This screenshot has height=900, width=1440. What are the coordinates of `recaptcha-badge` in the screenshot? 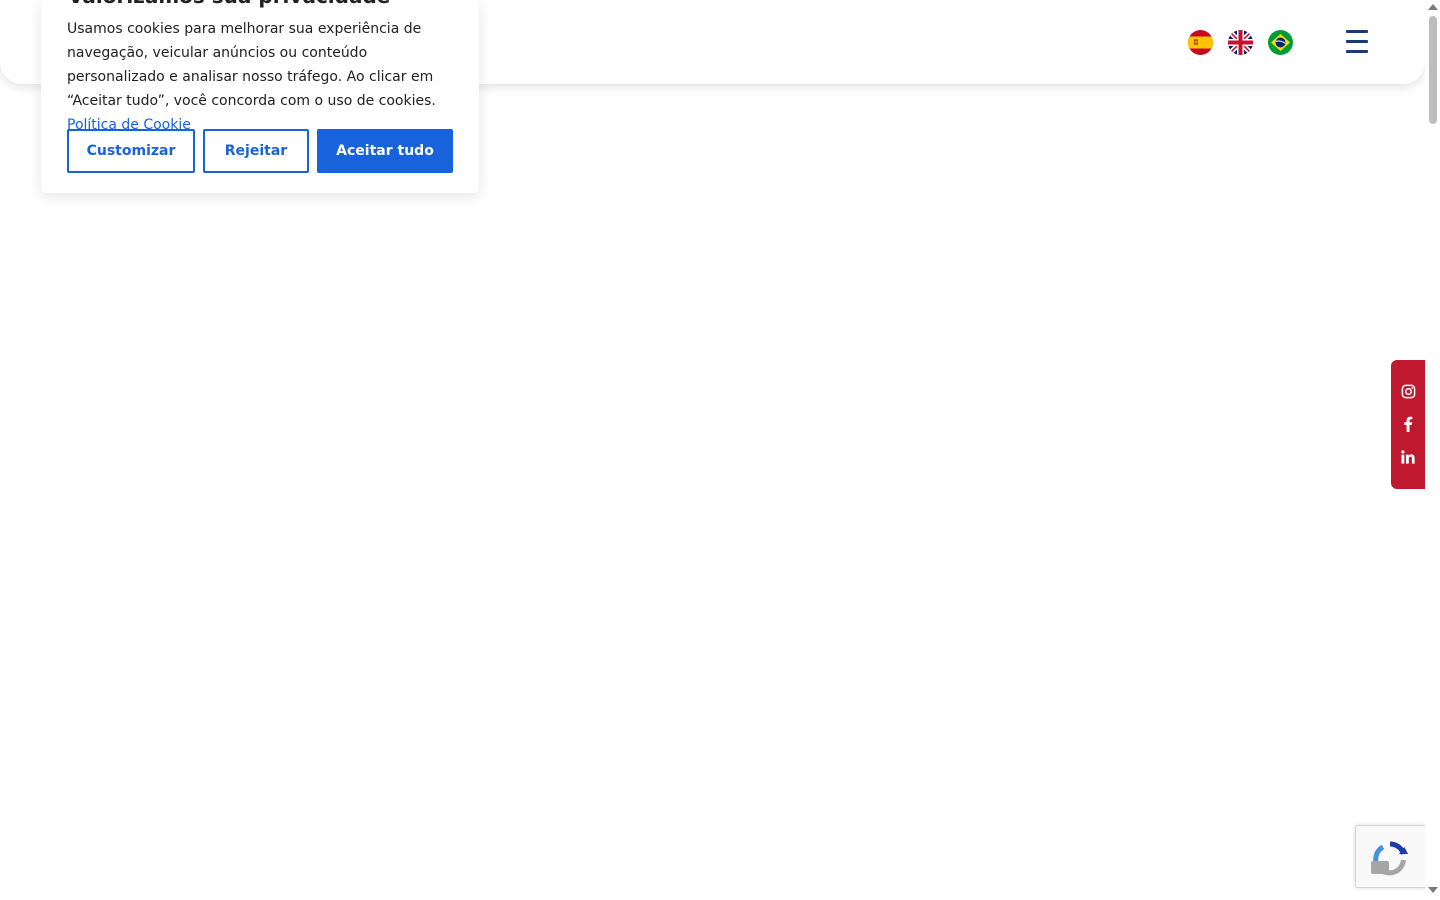 It's located at (1390, 856).